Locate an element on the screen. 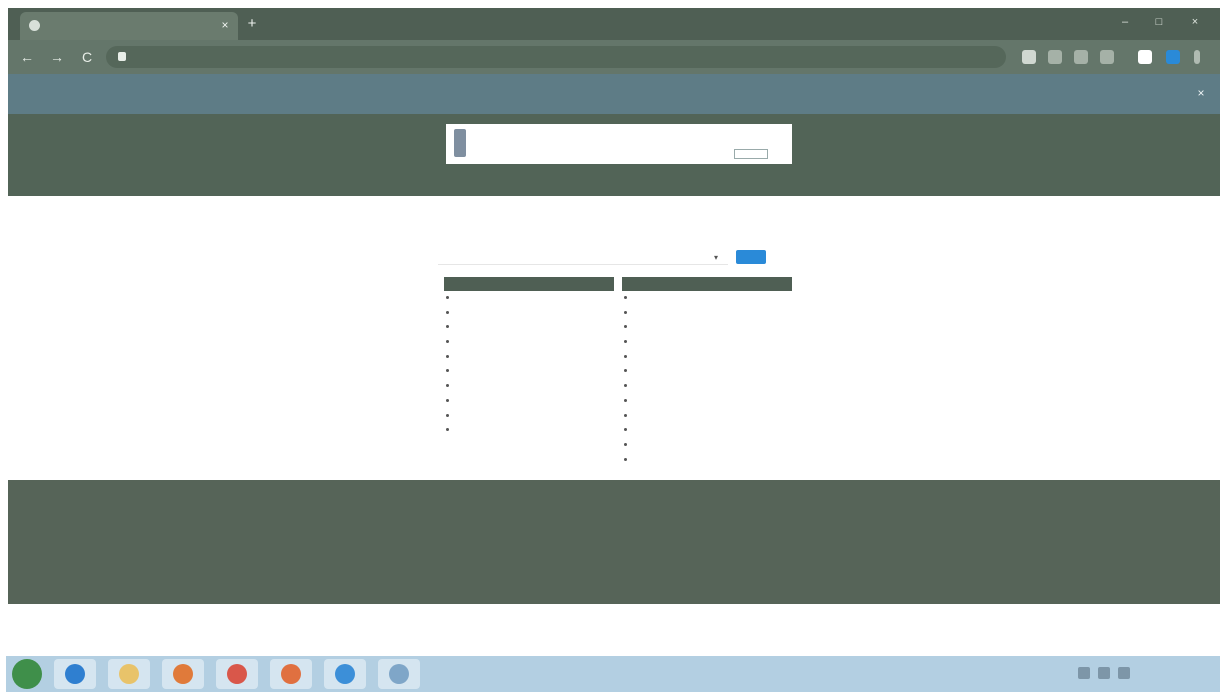  tray-icon is located at coordinates (1084, 673).